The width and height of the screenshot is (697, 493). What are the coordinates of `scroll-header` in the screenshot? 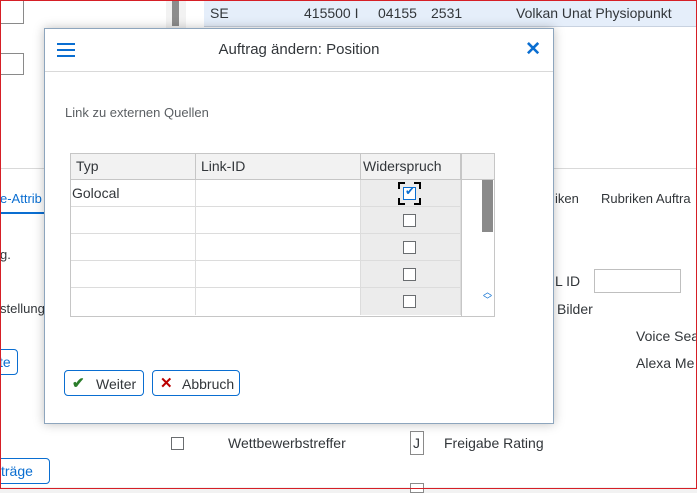 It's located at (478, 167).